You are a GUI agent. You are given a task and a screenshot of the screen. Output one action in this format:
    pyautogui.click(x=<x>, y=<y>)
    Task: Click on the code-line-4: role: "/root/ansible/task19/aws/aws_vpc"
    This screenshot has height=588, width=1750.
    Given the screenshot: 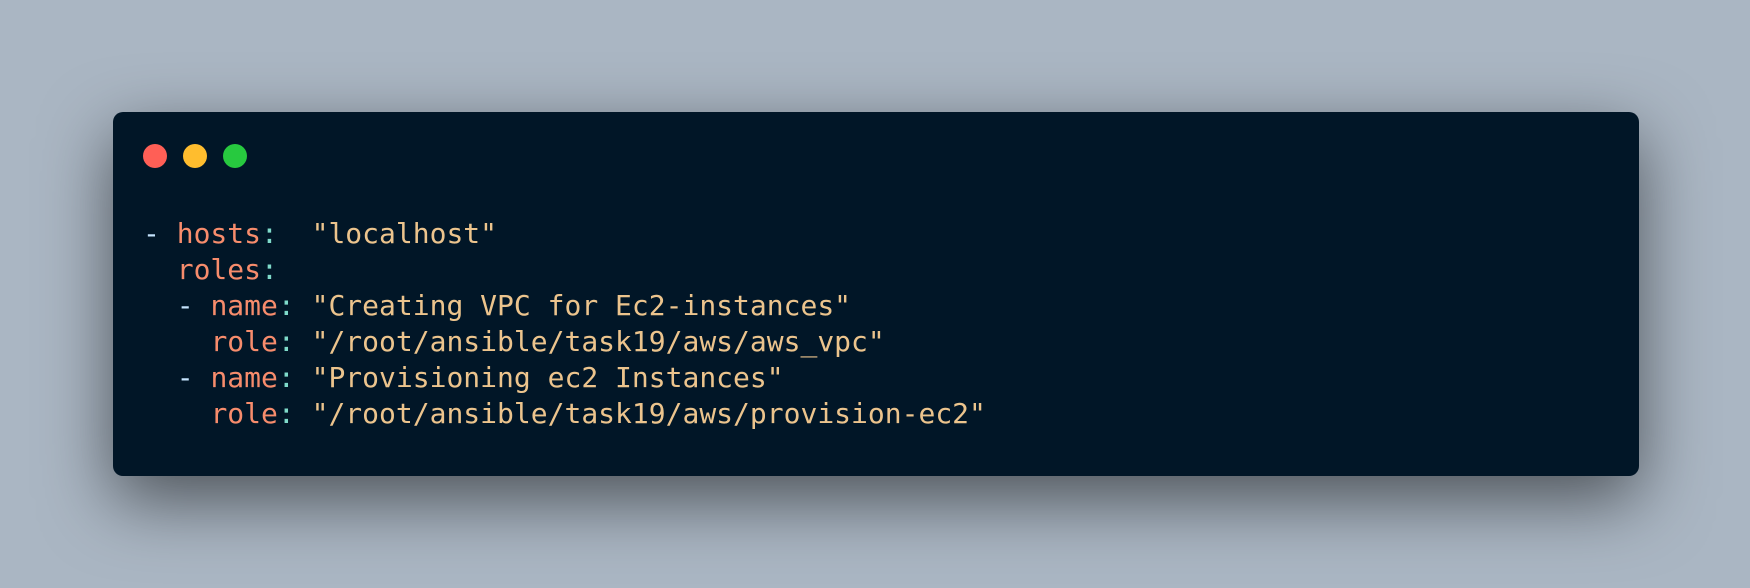 What is the action you would take?
    pyautogui.click(x=564, y=342)
    